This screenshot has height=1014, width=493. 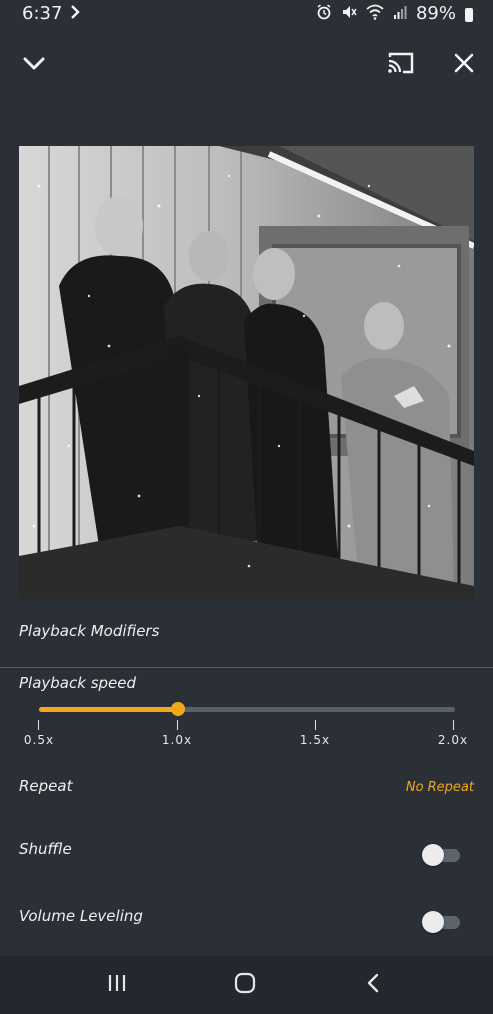 I want to click on signal-icon, so click(x=400, y=14).